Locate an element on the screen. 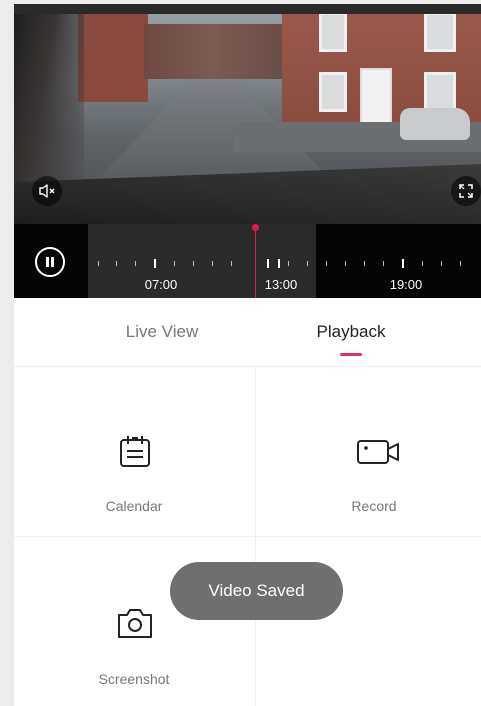  fullscreen-button is located at coordinates (466, 191).